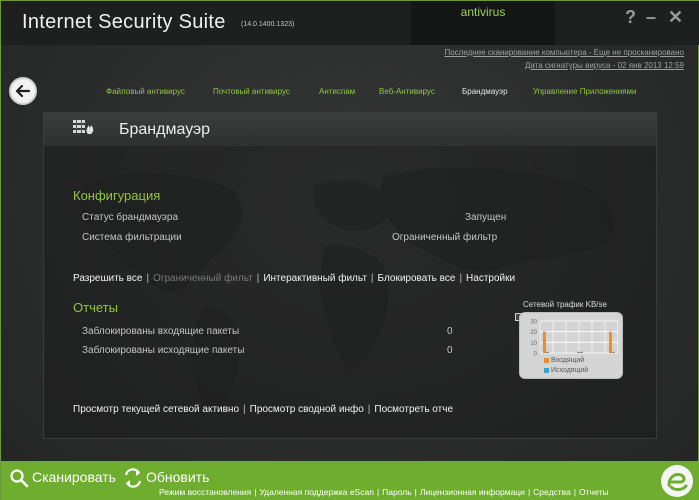  What do you see at coordinates (413, 409) in the screenshot?
I see `view-report-link: Посмотреть отче` at bounding box center [413, 409].